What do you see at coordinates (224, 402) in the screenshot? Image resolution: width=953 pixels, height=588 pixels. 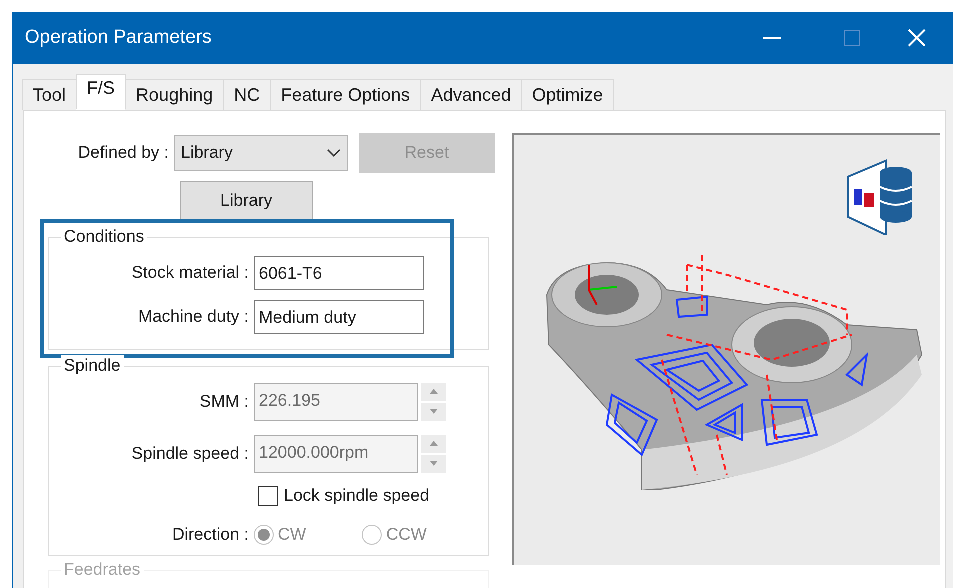 I see `field-label: SMM :` at bounding box center [224, 402].